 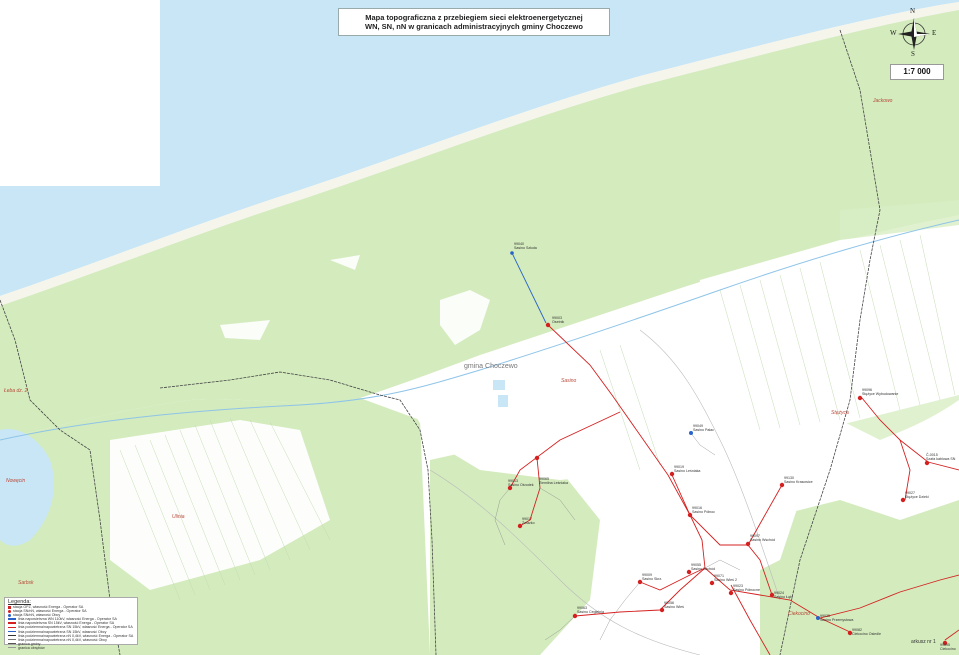 I want to click on station-name: Sasino Skrz., so click(x=652, y=579).